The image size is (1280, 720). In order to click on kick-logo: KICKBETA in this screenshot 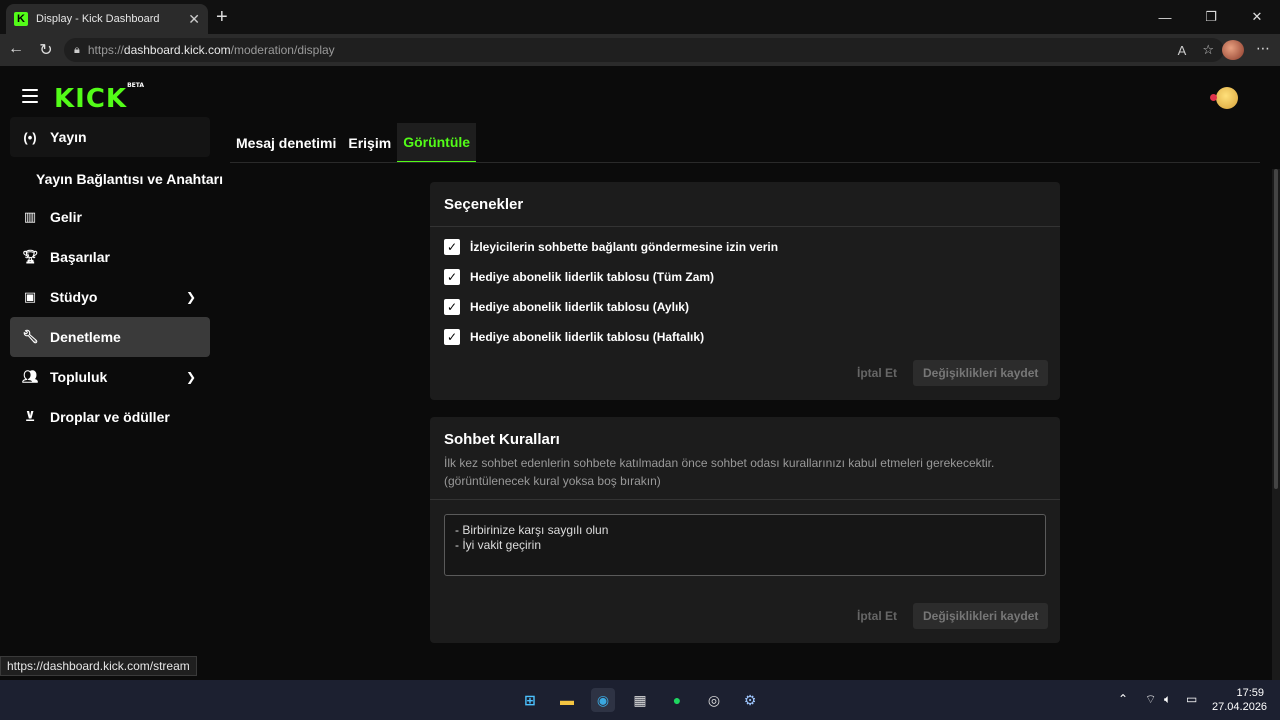, I will do `click(99, 98)`.